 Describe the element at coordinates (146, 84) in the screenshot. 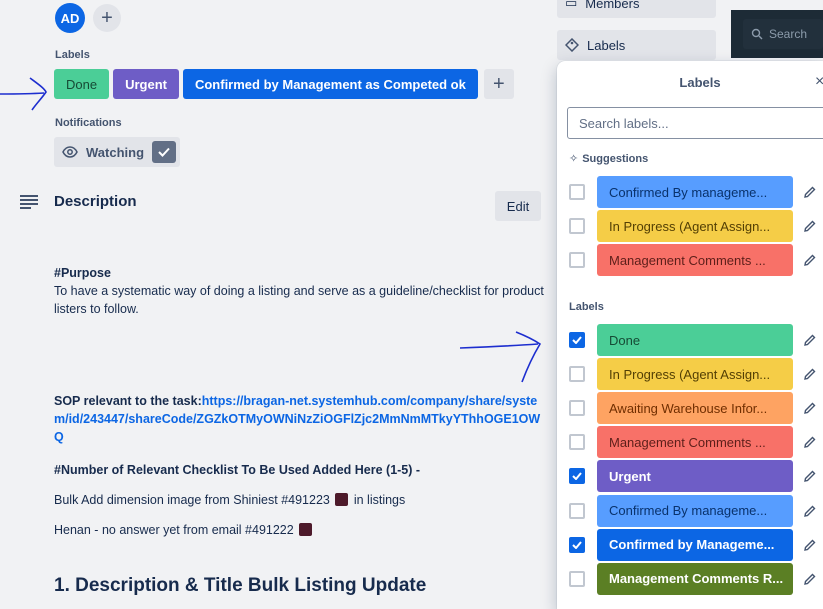

I see `label-chip-urgent: Urgent` at that location.